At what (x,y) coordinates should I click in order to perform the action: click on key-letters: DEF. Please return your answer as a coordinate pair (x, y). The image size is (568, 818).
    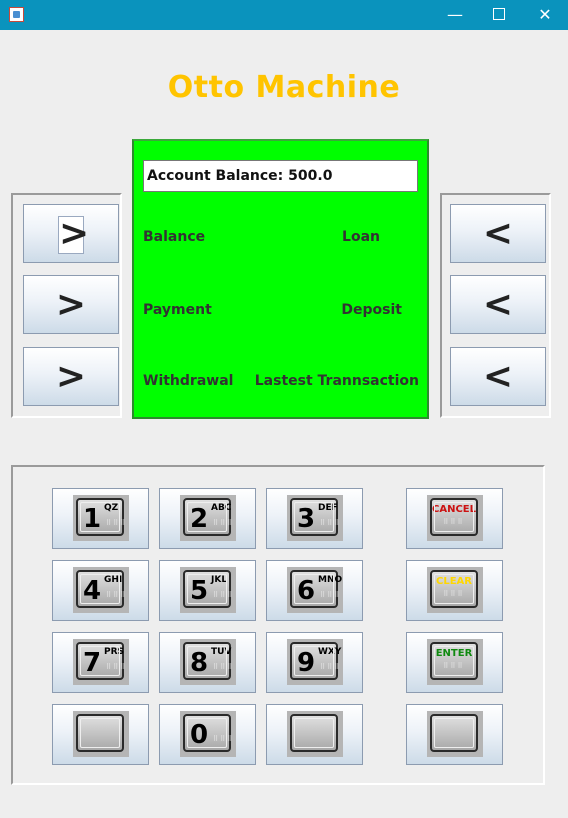
    Looking at the image, I should click on (328, 508).